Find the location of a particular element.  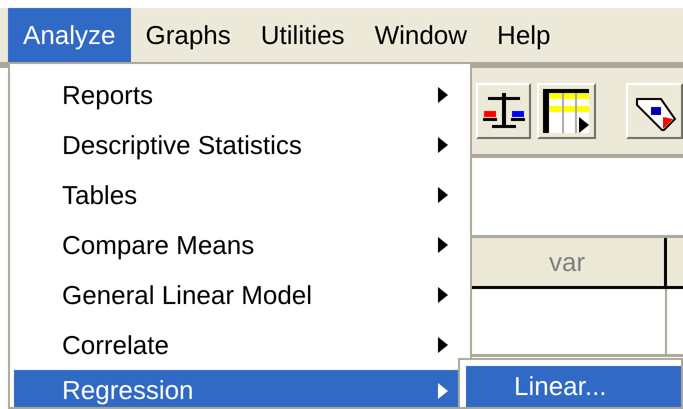

menu-bar-item: Utilities is located at coordinates (303, 35).